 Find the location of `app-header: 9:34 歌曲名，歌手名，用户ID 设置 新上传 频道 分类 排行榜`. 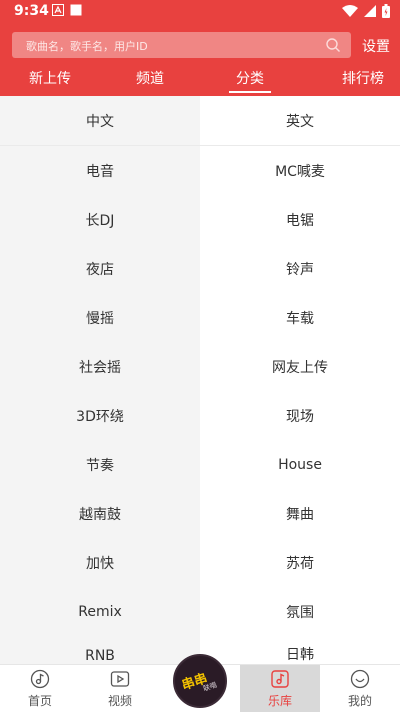

app-header: 9:34 歌曲名，歌手名，用户ID 设置 新上传 频道 分类 排行榜 is located at coordinates (200, 48).